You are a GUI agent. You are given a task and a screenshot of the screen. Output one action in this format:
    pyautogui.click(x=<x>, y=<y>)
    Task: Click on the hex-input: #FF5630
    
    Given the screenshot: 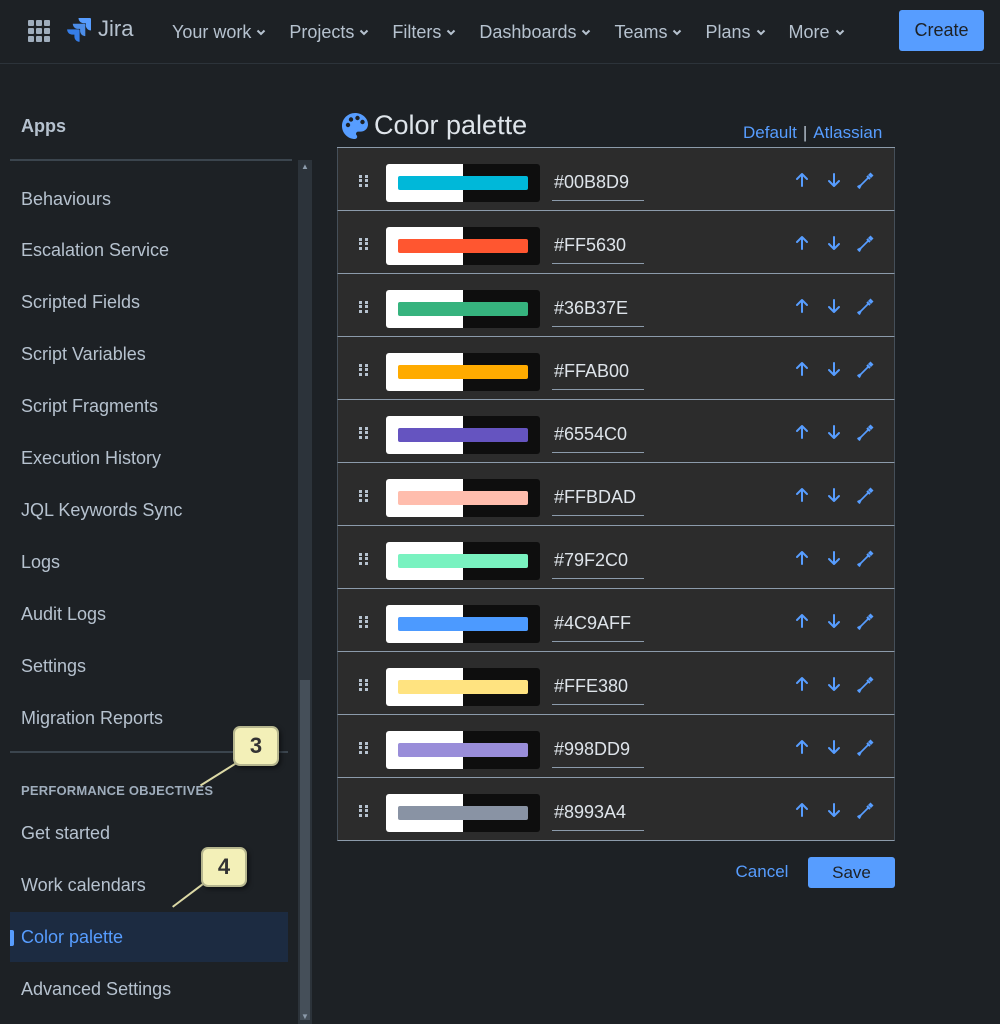 What is the action you would take?
    pyautogui.click(x=598, y=248)
    